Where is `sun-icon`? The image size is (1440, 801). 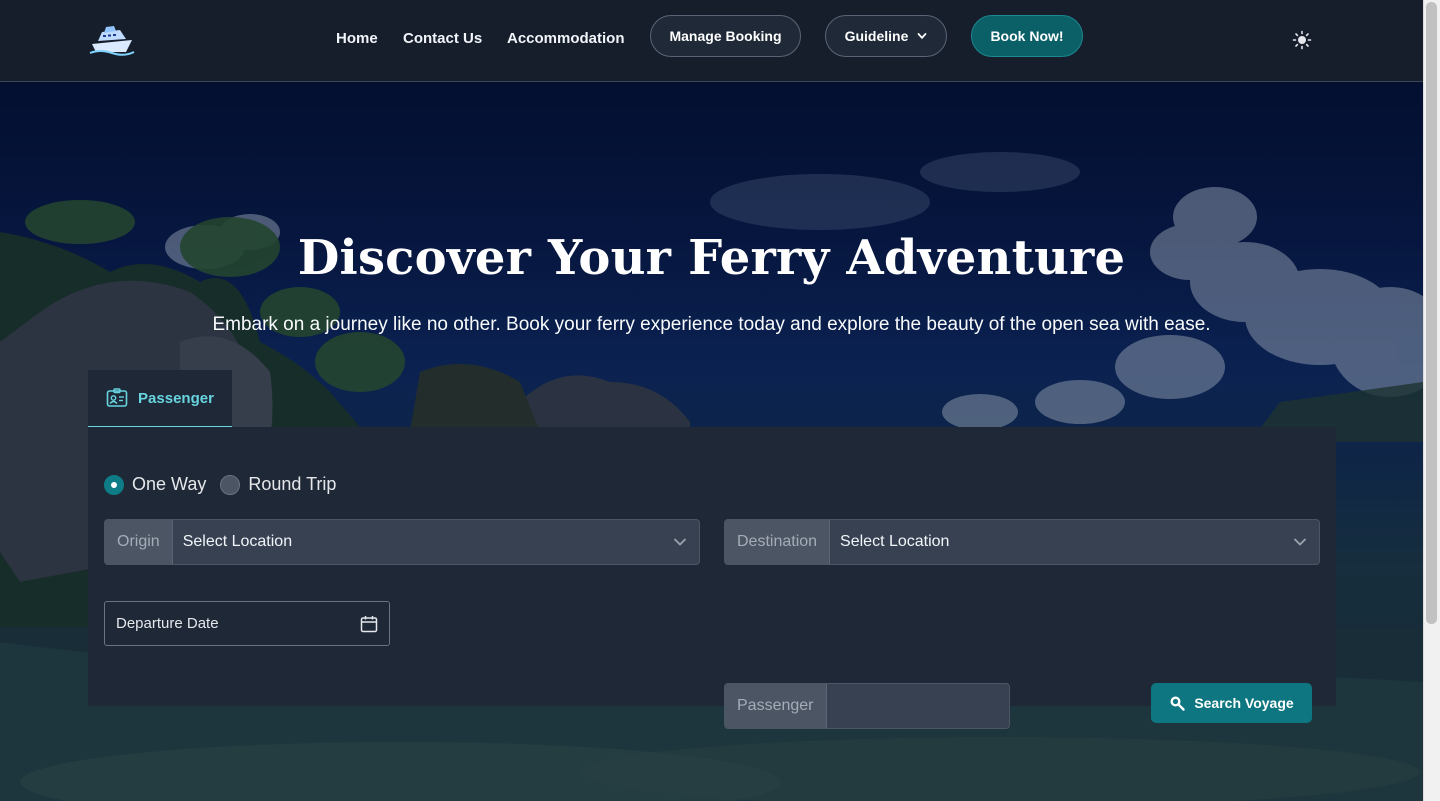
sun-icon is located at coordinates (1302, 40).